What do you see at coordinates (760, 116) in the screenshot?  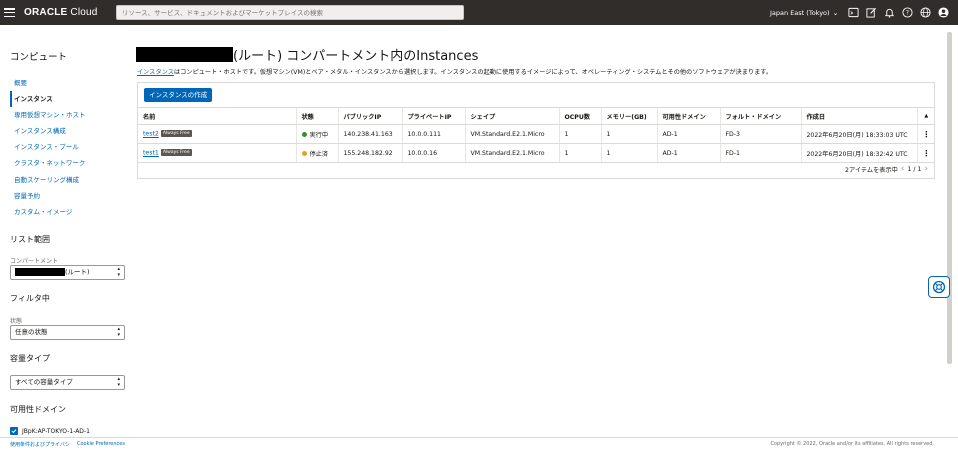 I see `column-header-fault-domain: フォルト・ドメイン` at bounding box center [760, 116].